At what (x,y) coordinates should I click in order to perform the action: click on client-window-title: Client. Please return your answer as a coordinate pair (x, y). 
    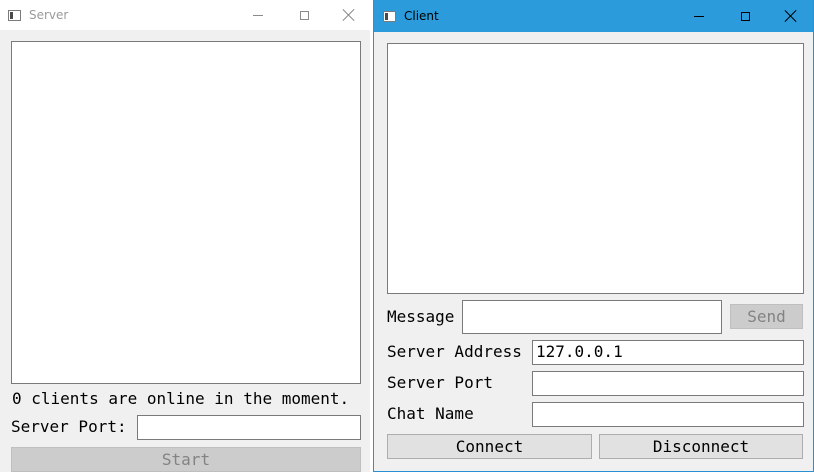
    Looking at the image, I should click on (421, 16).